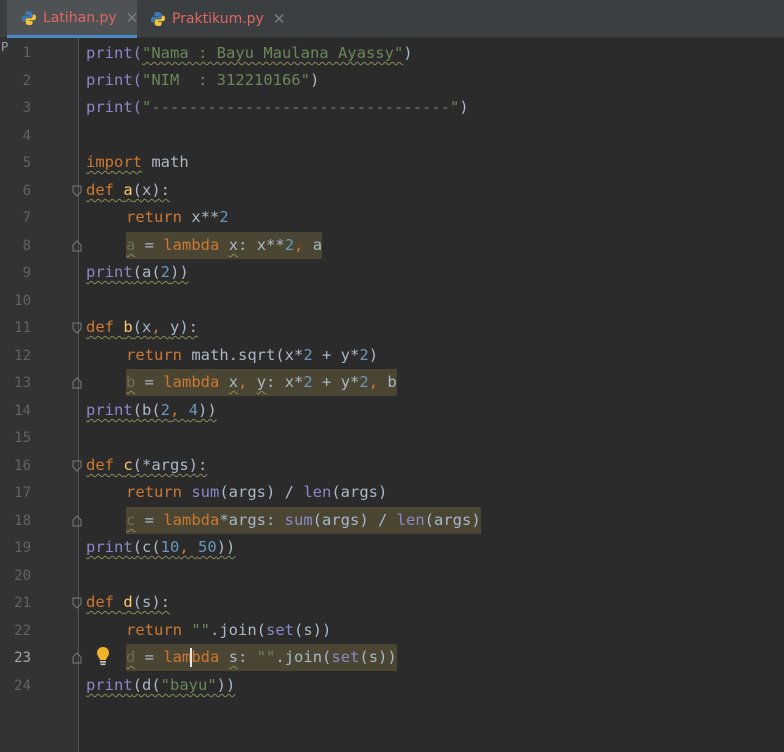 This screenshot has width=784, height=752. What do you see at coordinates (158, 19) in the screenshot?
I see `python-file-icon` at bounding box center [158, 19].